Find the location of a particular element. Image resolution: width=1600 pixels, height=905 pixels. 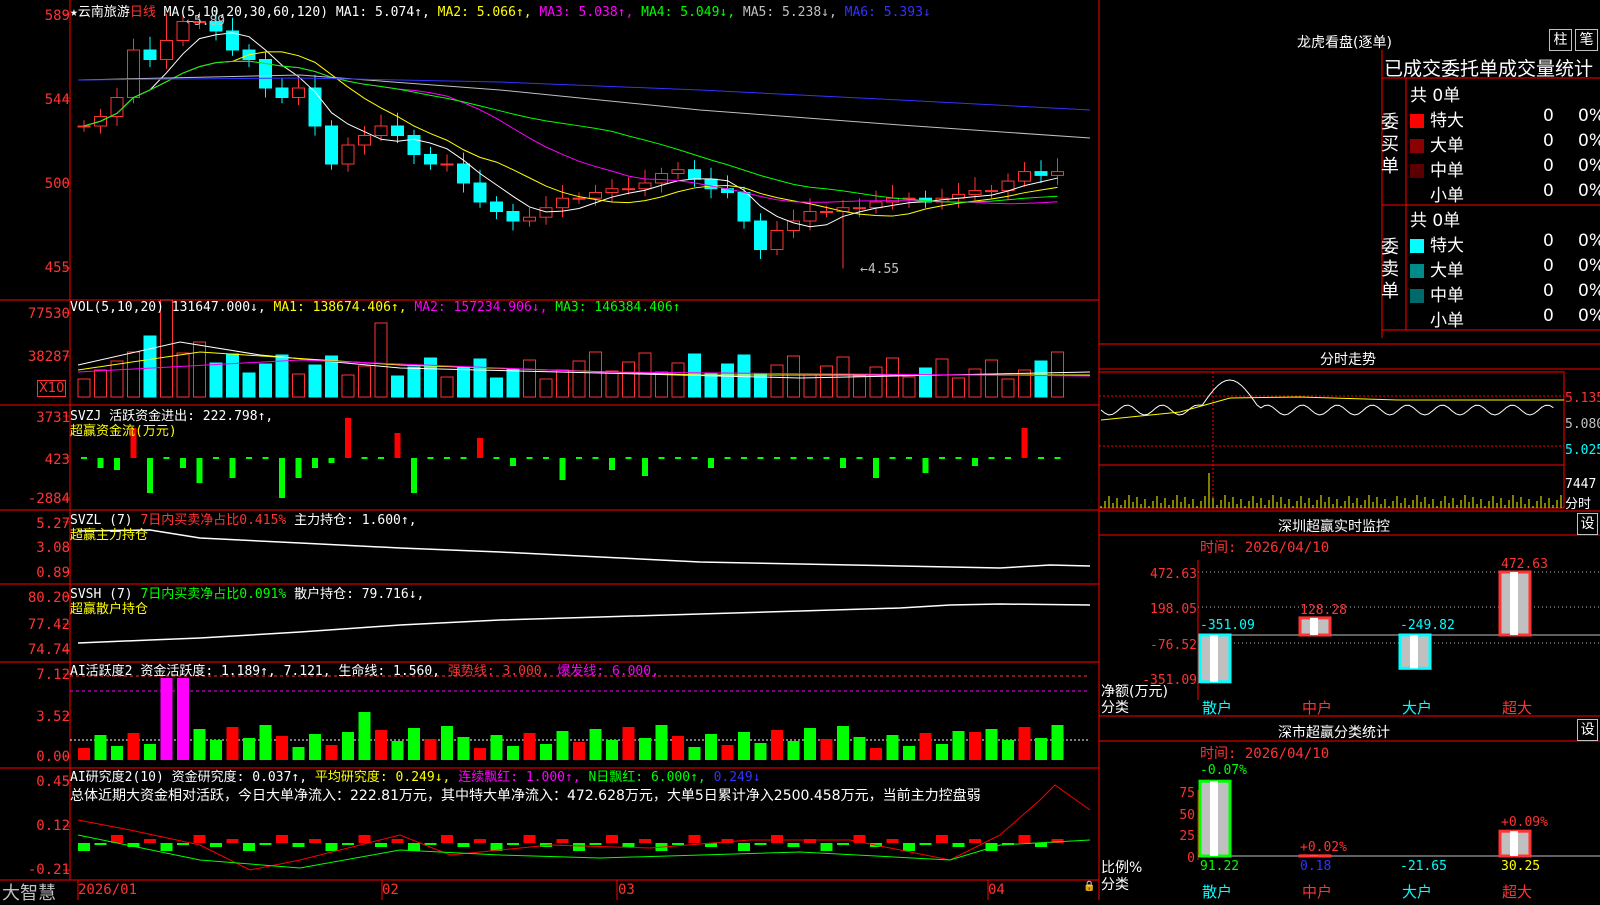

intraday-avg-line is located at coordinates (1332, 408).